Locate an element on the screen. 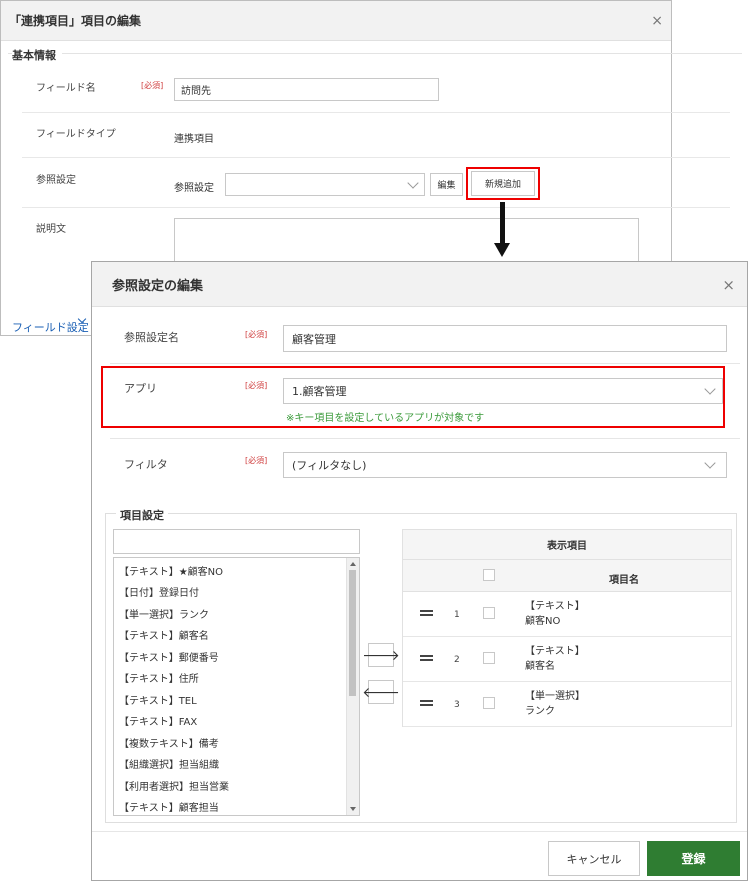  move-right-button: 🡒 is located at coordinates (381, 655).